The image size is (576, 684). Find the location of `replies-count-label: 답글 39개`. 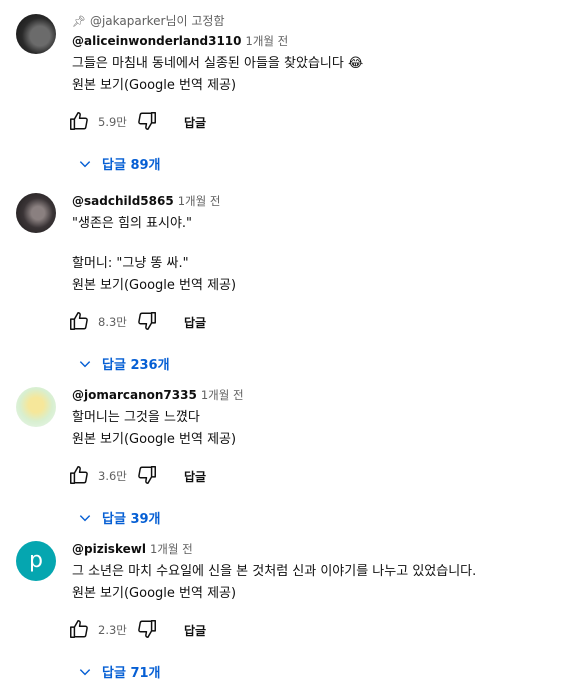

replies-count-label: 답글 39개 is located at coordinates (131, 519).